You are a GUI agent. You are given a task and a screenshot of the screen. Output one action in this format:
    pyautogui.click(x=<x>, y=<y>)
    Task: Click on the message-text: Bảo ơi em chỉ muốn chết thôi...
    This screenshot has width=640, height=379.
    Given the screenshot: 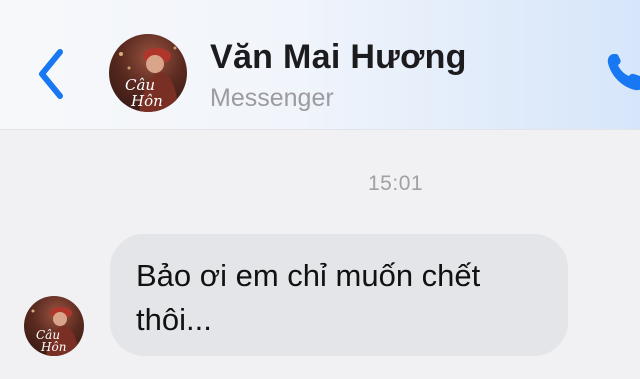 What is the action you would take?
    pyautogui.click(x=308, y=297)
    